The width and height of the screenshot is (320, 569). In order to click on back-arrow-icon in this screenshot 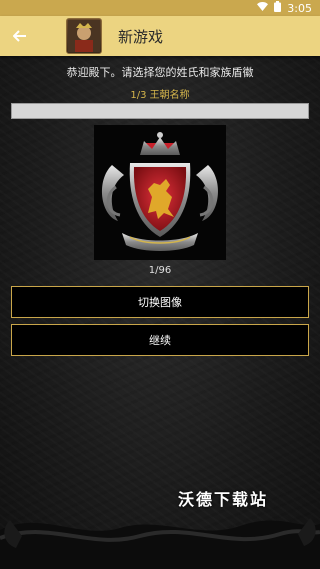, I will do `click(19, 36)`.